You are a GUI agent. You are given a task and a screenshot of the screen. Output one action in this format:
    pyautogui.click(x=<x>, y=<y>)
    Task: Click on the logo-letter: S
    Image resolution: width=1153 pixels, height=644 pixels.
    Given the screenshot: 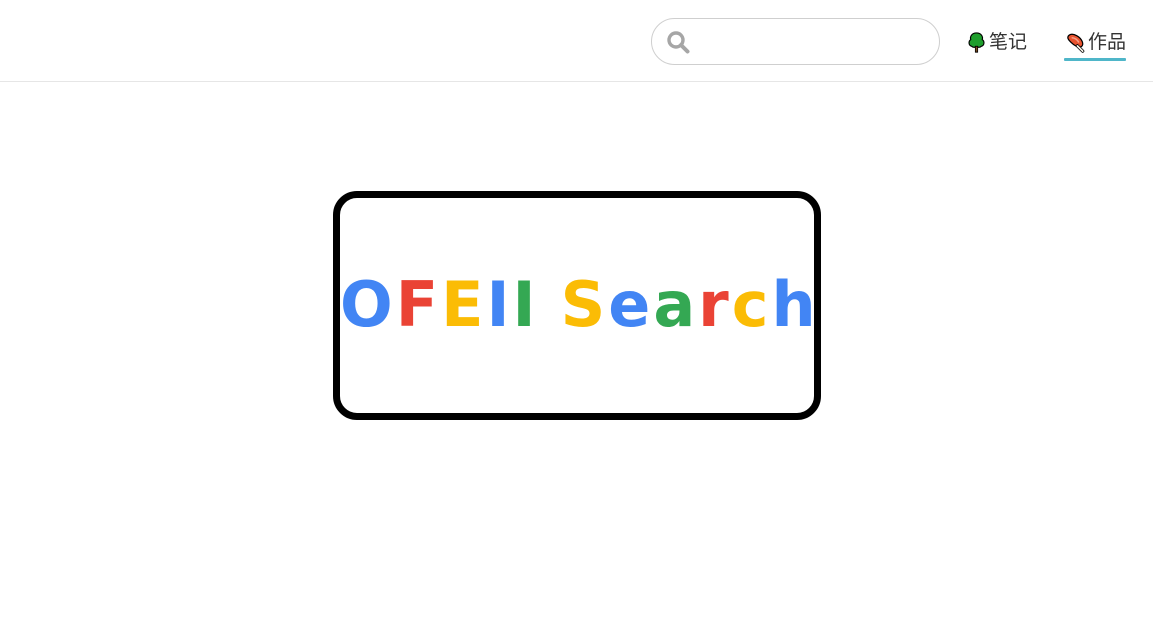 What is the action you would take?
    pyautogui.click(x=584, y=304)
    